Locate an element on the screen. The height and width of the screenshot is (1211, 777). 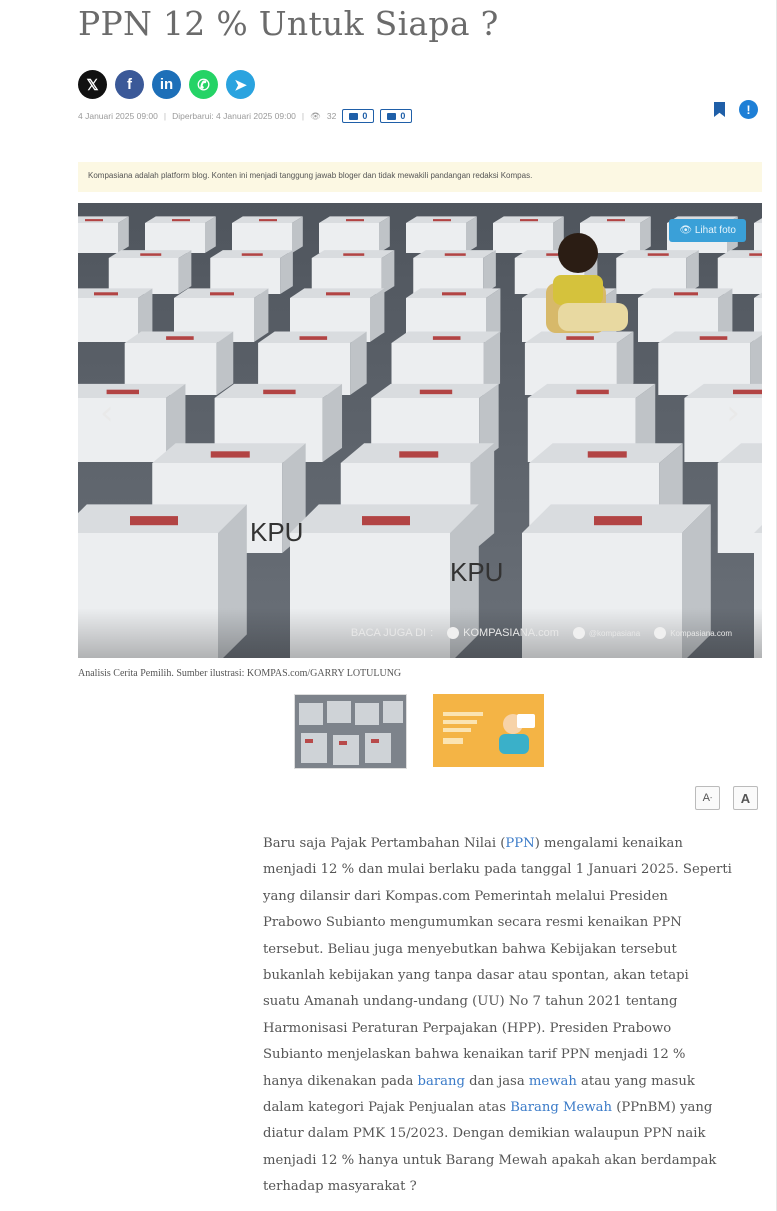
article-text: (PPnBM) yang is located at coordinates (662, 1107).